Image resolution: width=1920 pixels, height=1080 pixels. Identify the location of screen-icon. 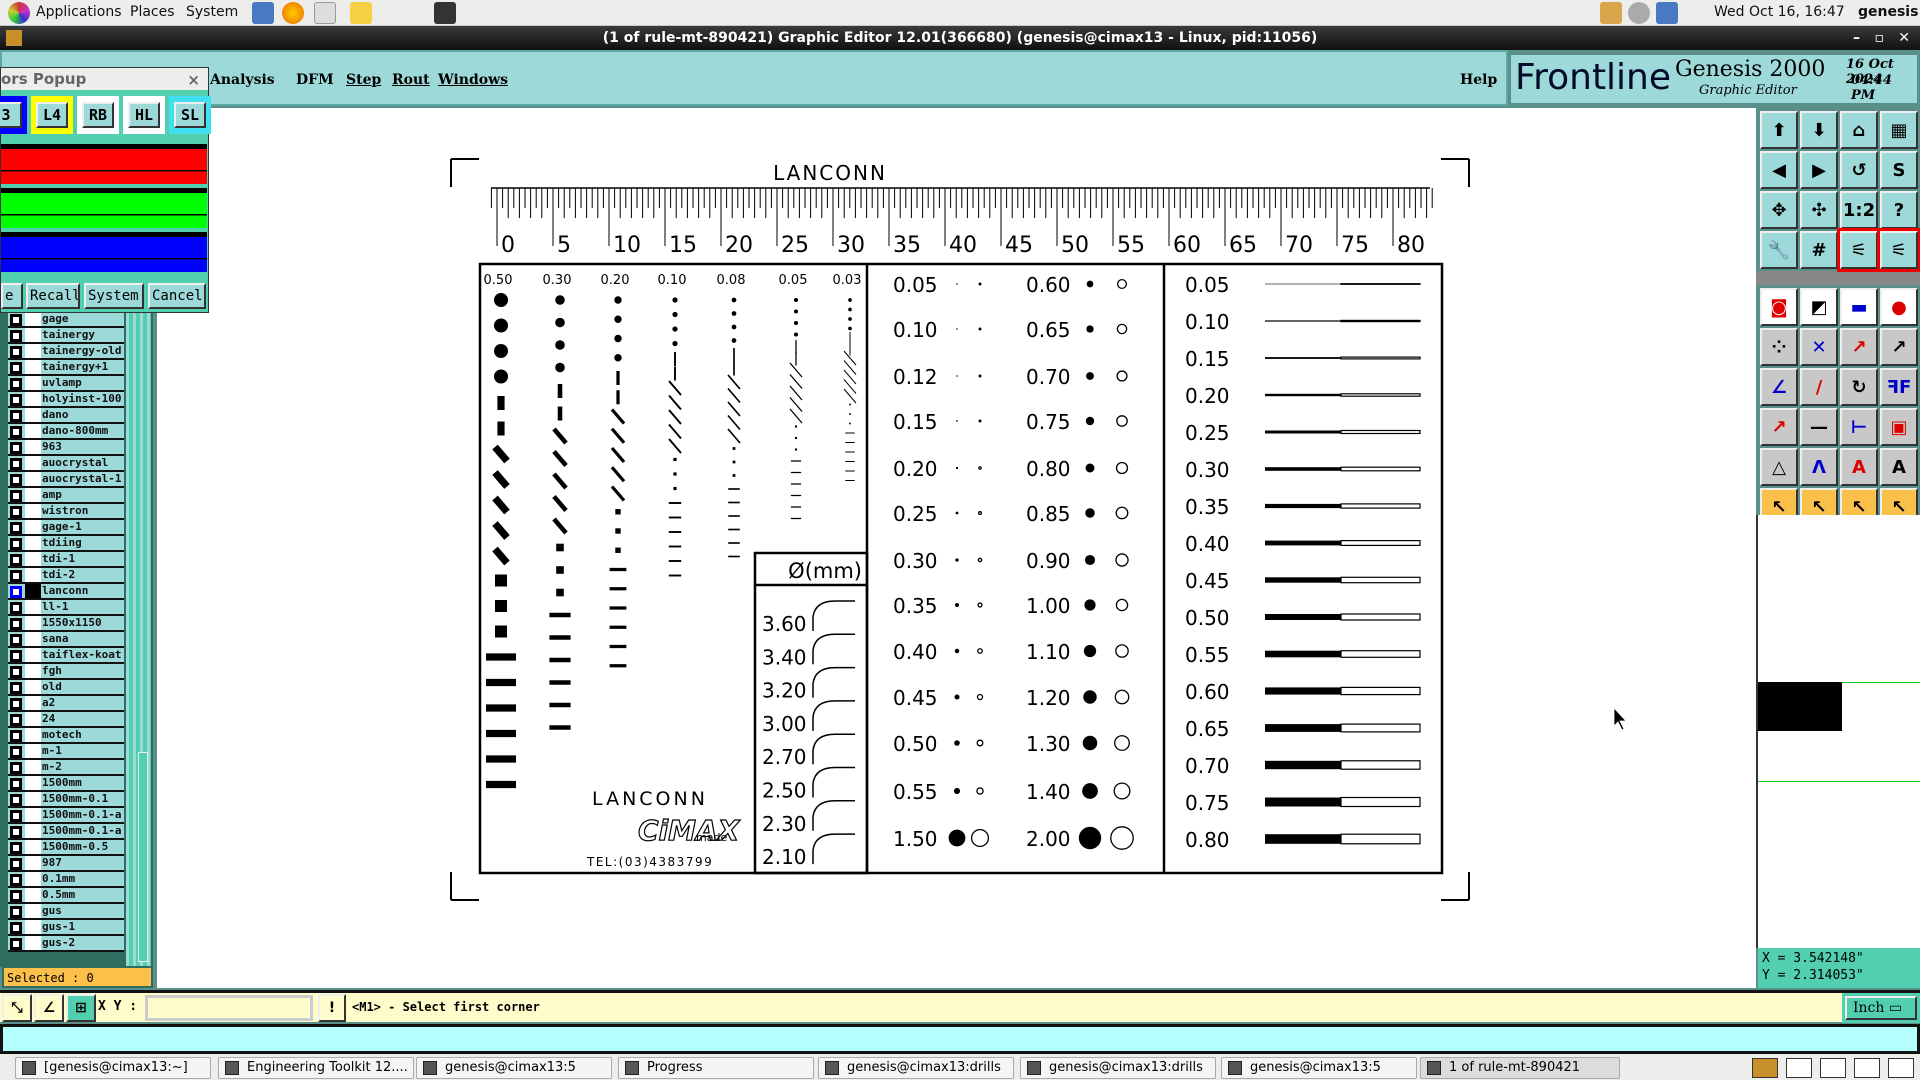
(263, 13).